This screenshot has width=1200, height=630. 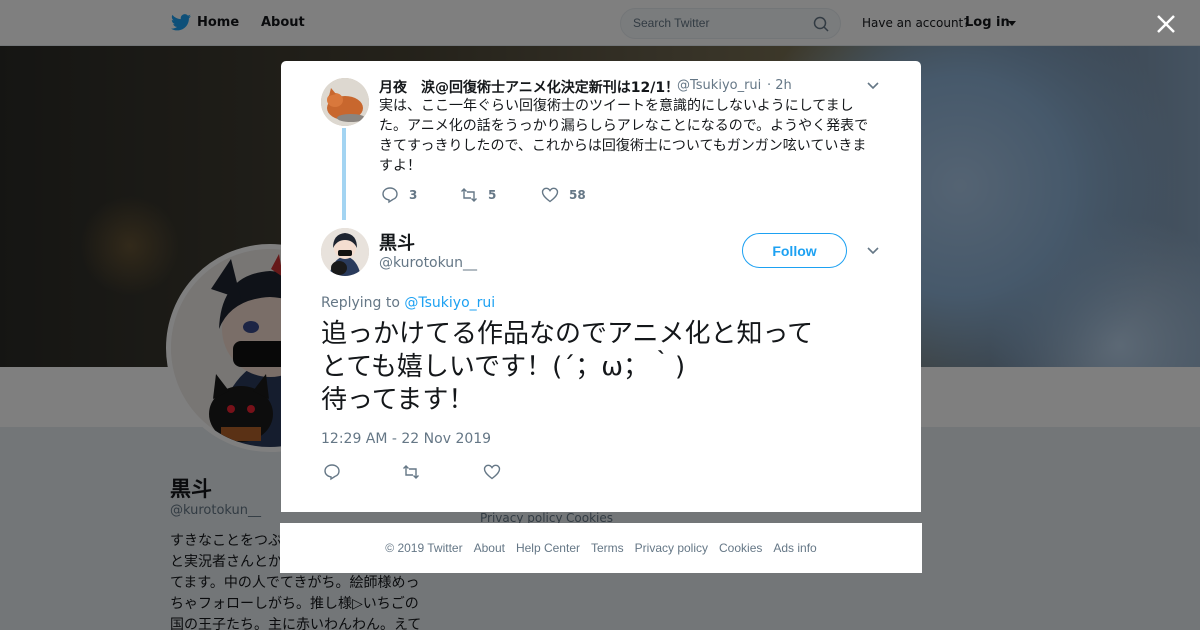 What do you see at coordinates (360, 303) in the screenshot?
I see `replying-prefix: Replying to` at bounding box center [360, 303].